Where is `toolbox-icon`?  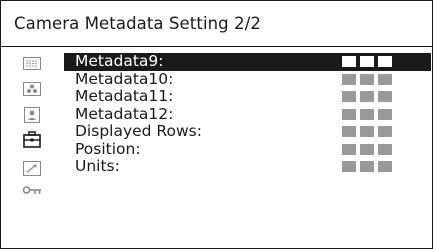
toolbox-icon is located at coordinates (32, 139).